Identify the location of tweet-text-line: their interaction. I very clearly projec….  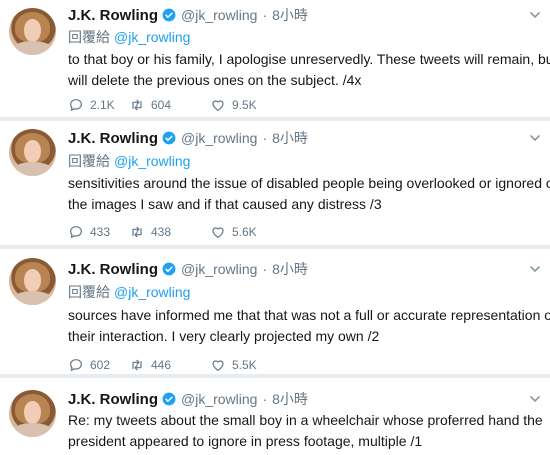
(224, 336).